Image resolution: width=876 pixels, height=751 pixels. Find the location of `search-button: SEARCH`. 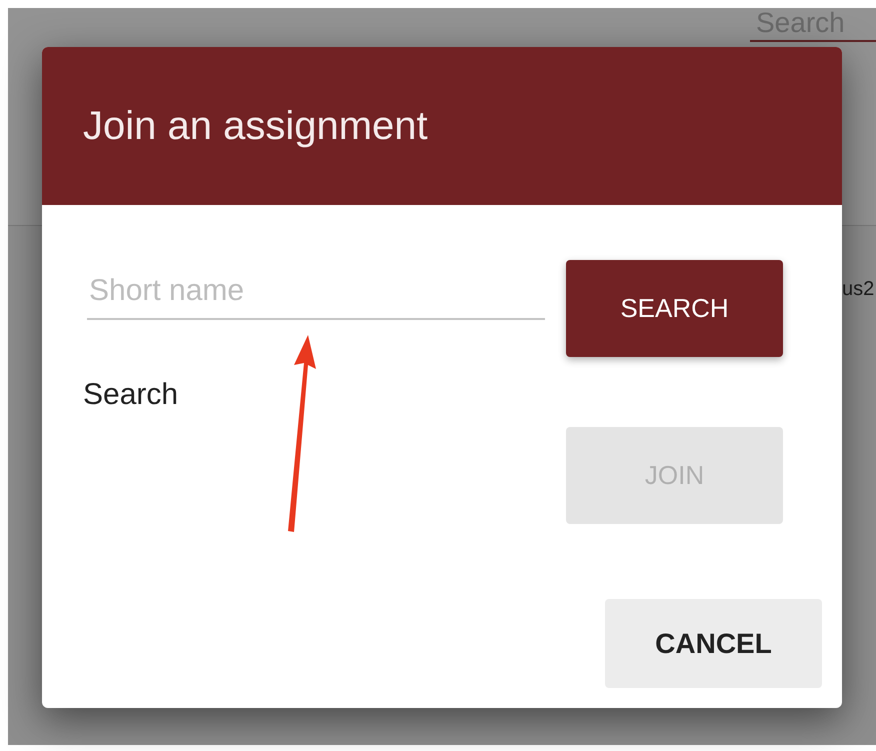

search-button: SEARCH is located at coordinates (674, 308).